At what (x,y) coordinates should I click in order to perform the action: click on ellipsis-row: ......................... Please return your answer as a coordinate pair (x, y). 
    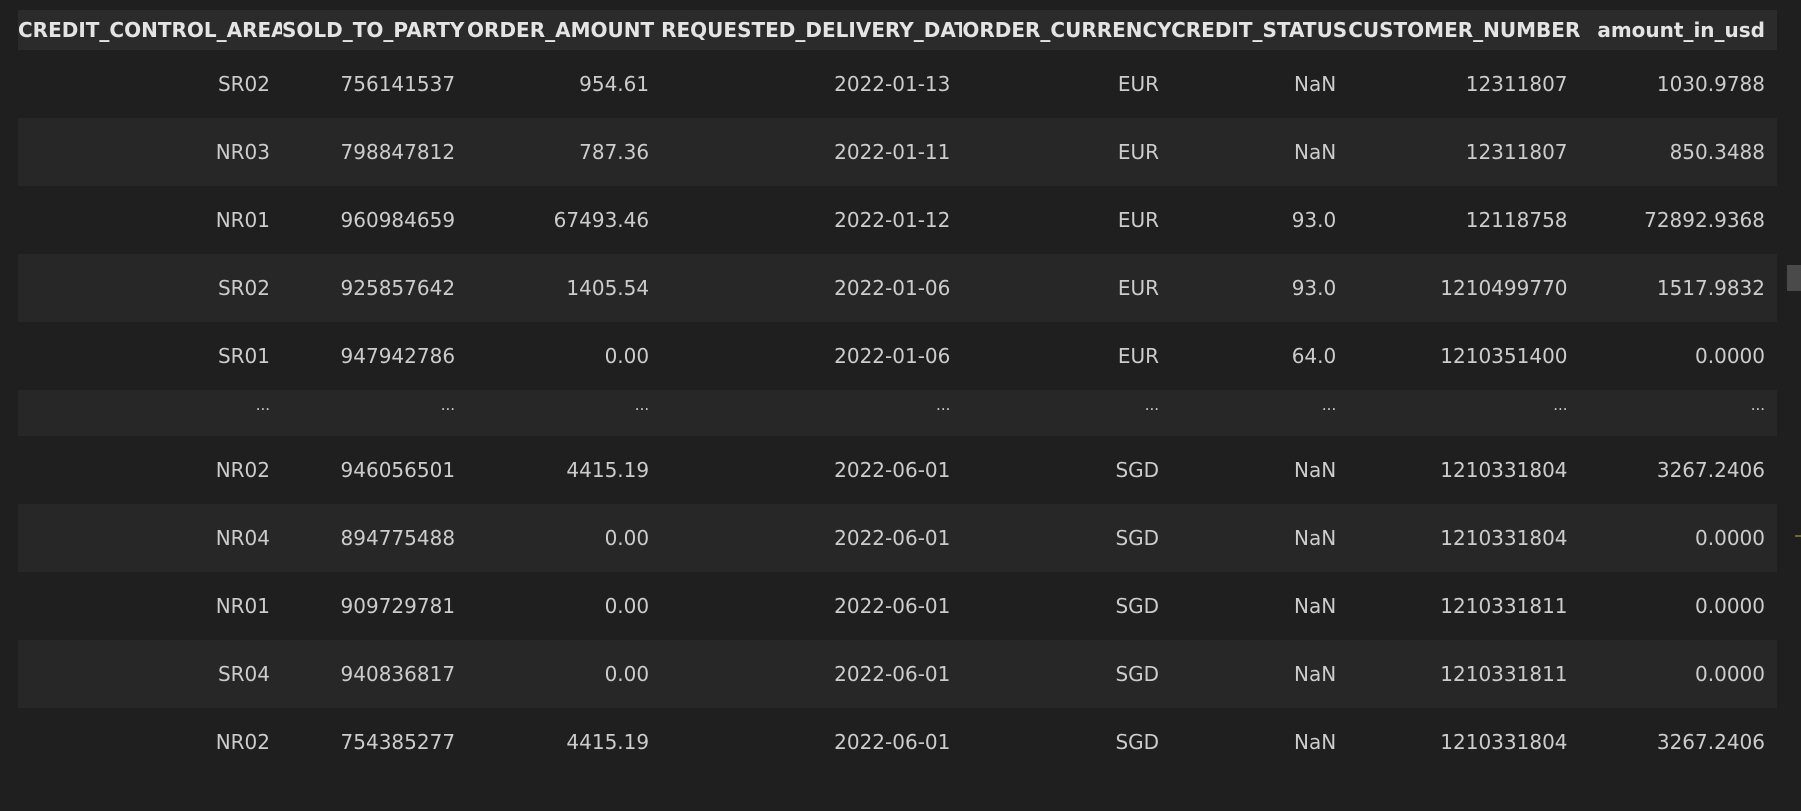
    Looking at the image, I should click on (897, 413).